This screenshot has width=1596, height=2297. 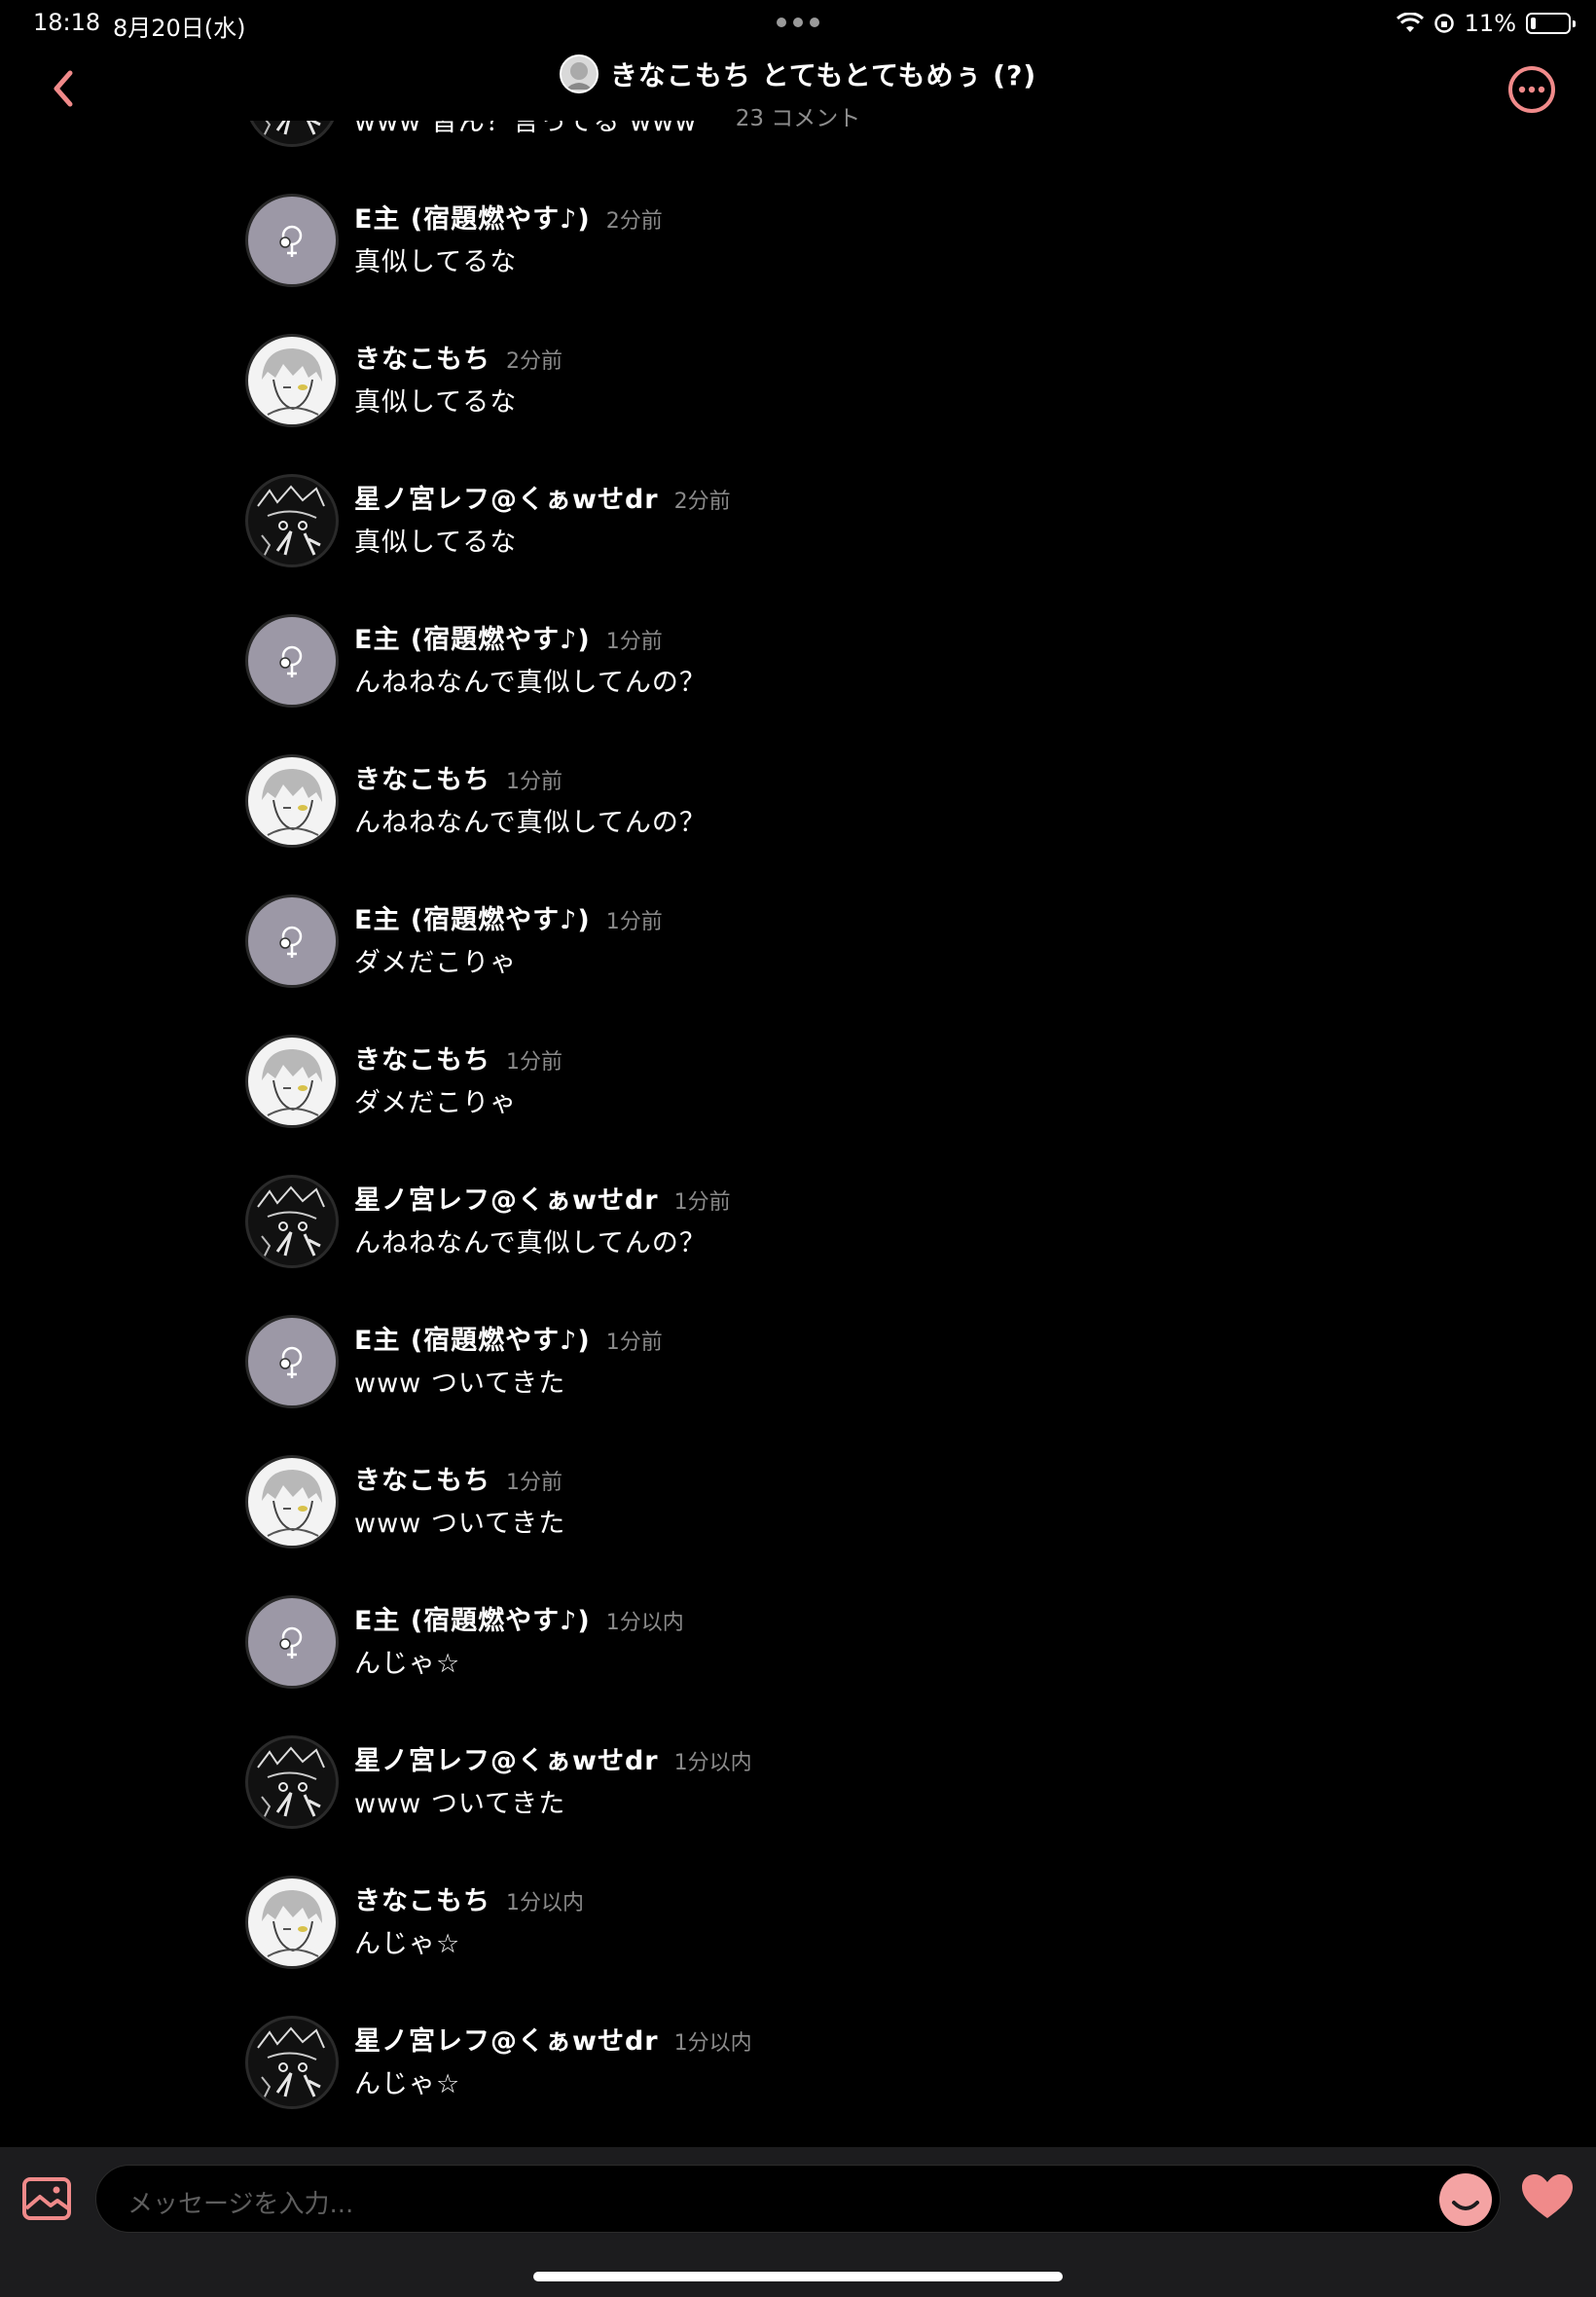 I want to click on message-header: きなこもち 2分前, so click(x=458, y=357).